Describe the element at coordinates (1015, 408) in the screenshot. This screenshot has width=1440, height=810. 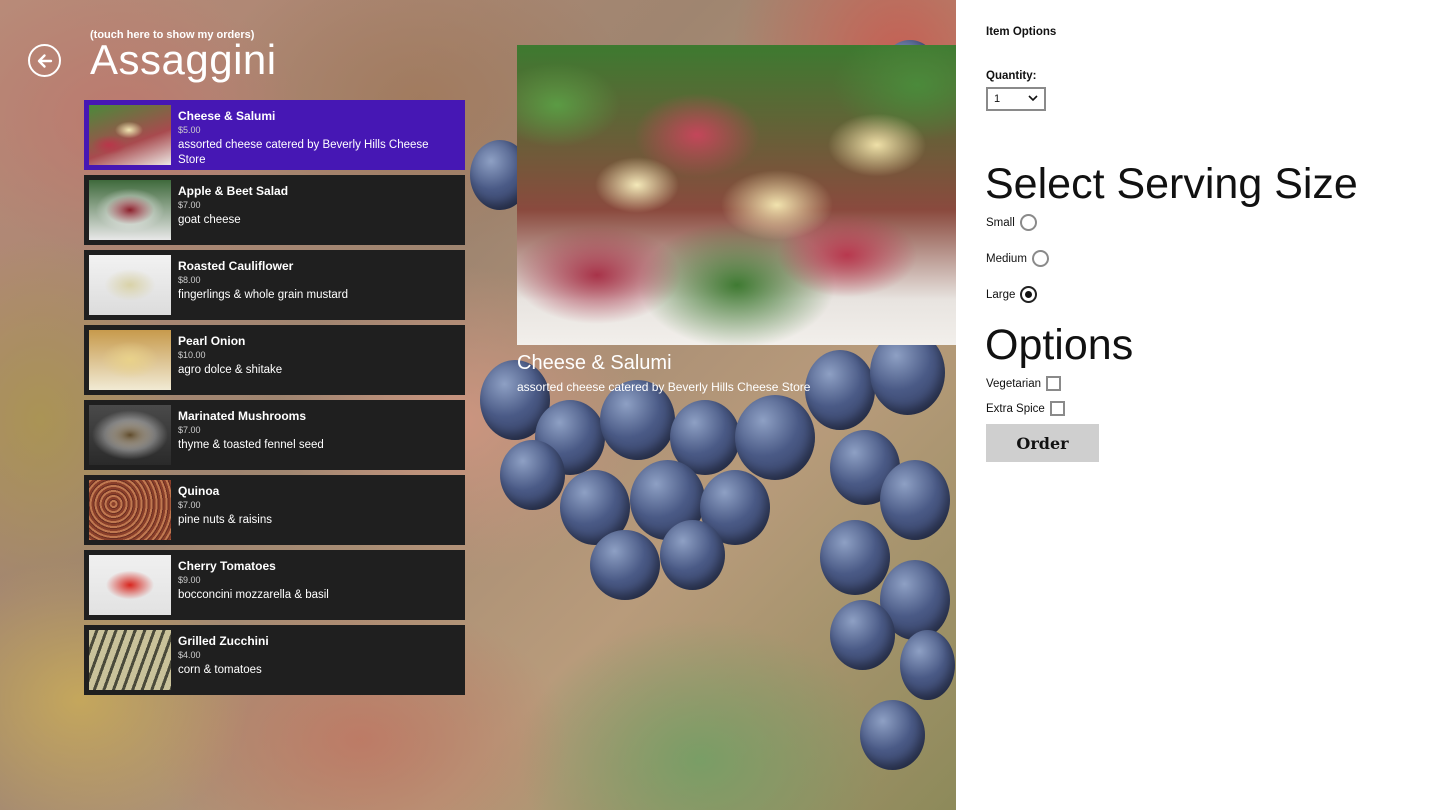
I see `checkbox-label: Extra Spice` at that location.